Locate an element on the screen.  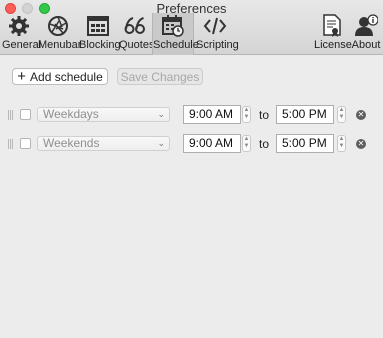
tab-menubar: Menubar is located at coordinates (60, 34).